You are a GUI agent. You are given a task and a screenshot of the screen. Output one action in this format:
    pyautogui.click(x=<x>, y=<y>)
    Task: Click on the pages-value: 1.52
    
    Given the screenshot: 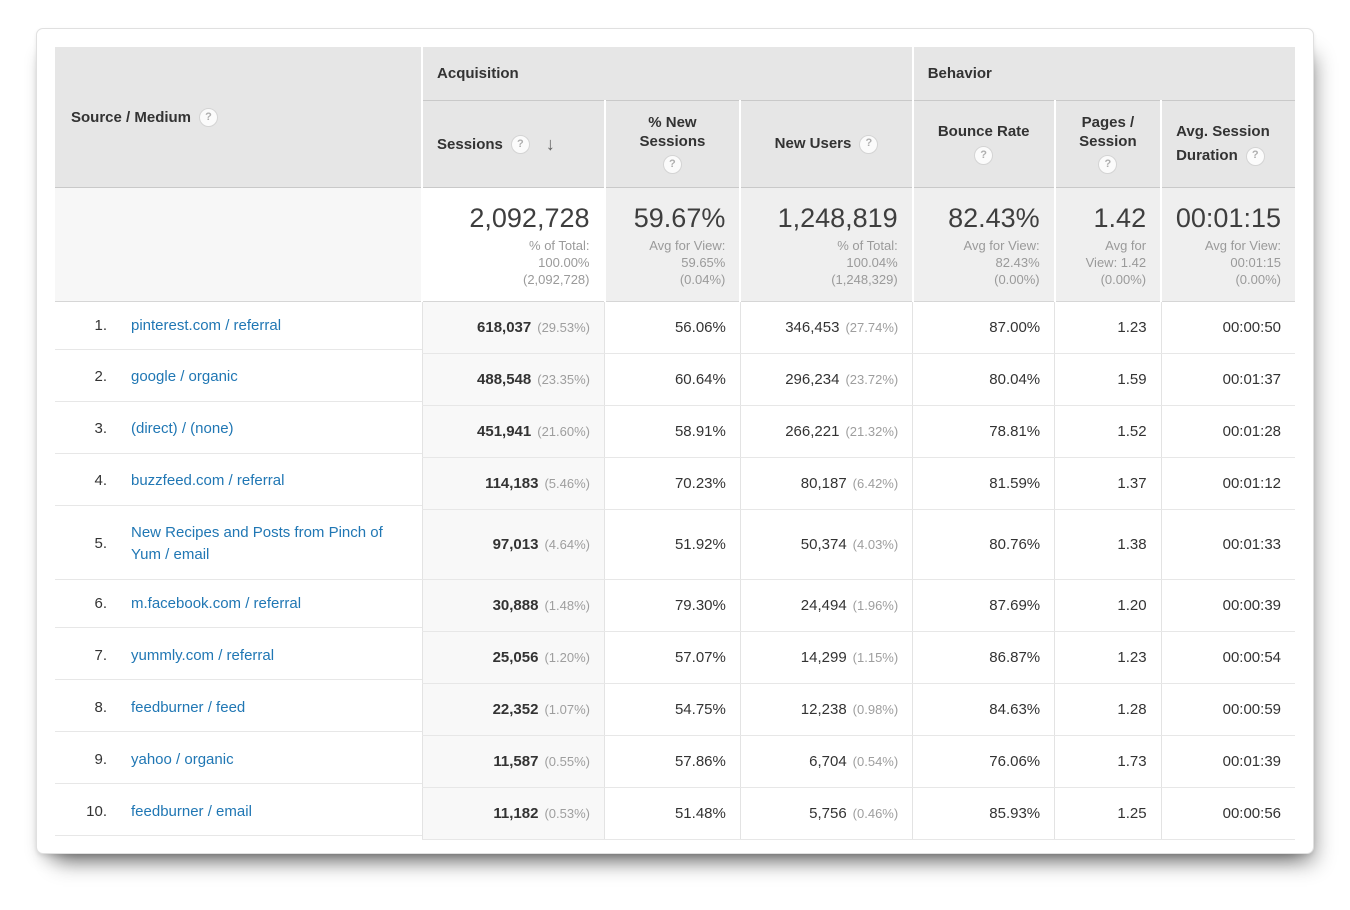 What is the action you would take?
    pyautogui.click(x=1132, y=431)
    